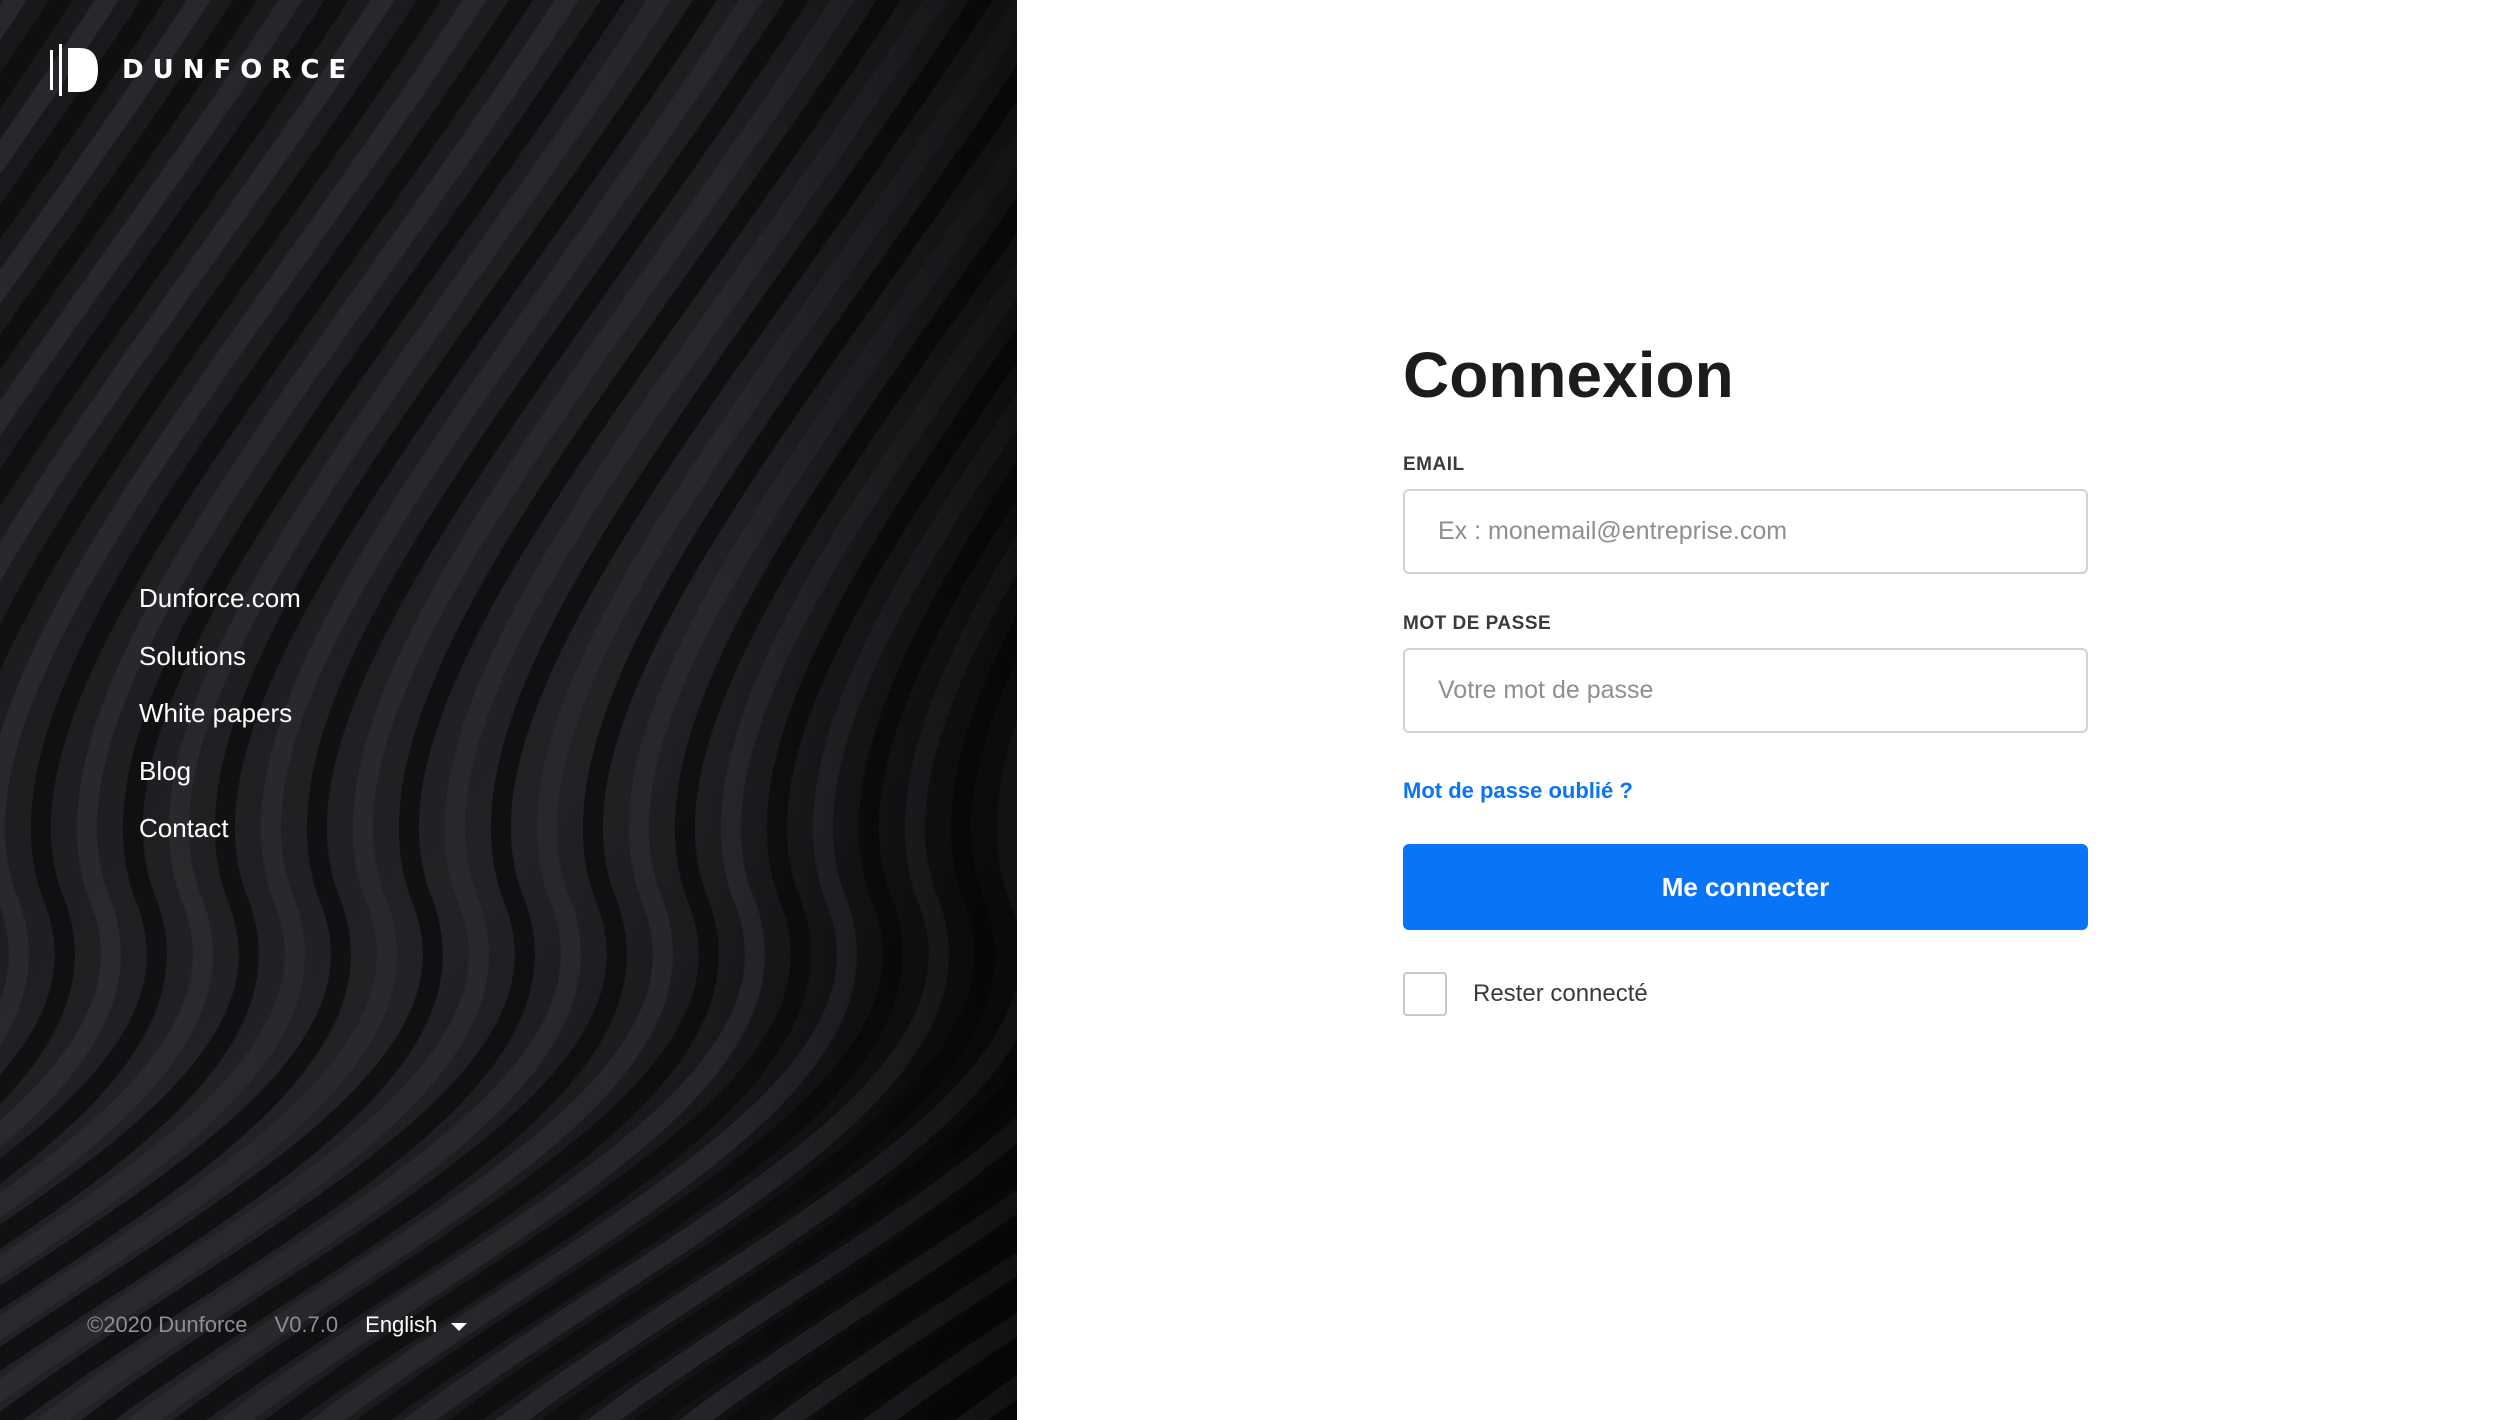 This screenshot has height=1420, width=2494. I want to click on side-nav-item-solutions: Solutions, so click(220, 665).